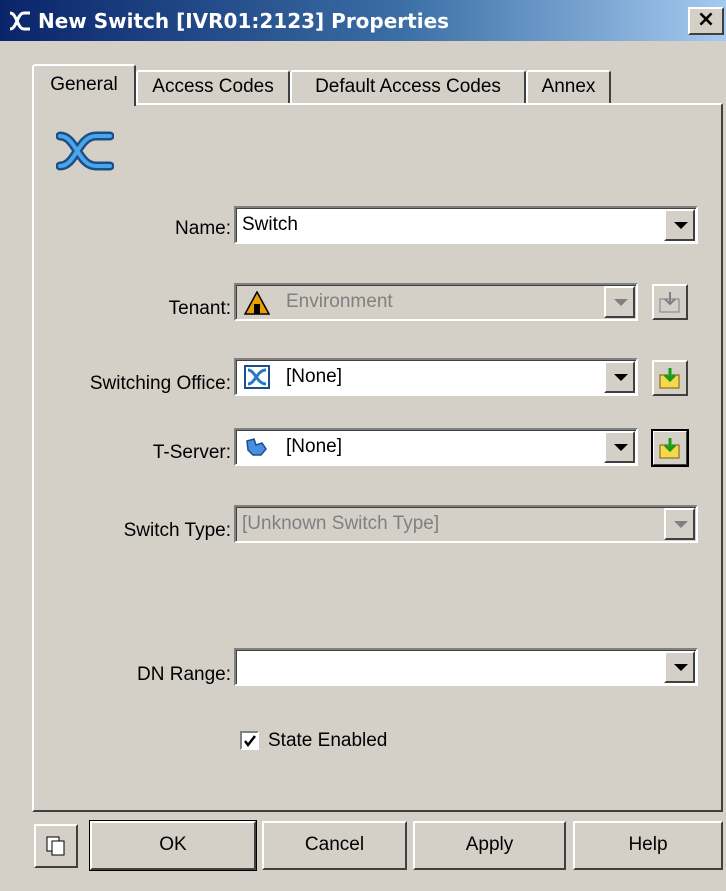 The image size is (726, 891). What do you see at coordinates (466, 225) in the screenshot?
I see `name-combo: Switch` at bounding box center [466, 225].